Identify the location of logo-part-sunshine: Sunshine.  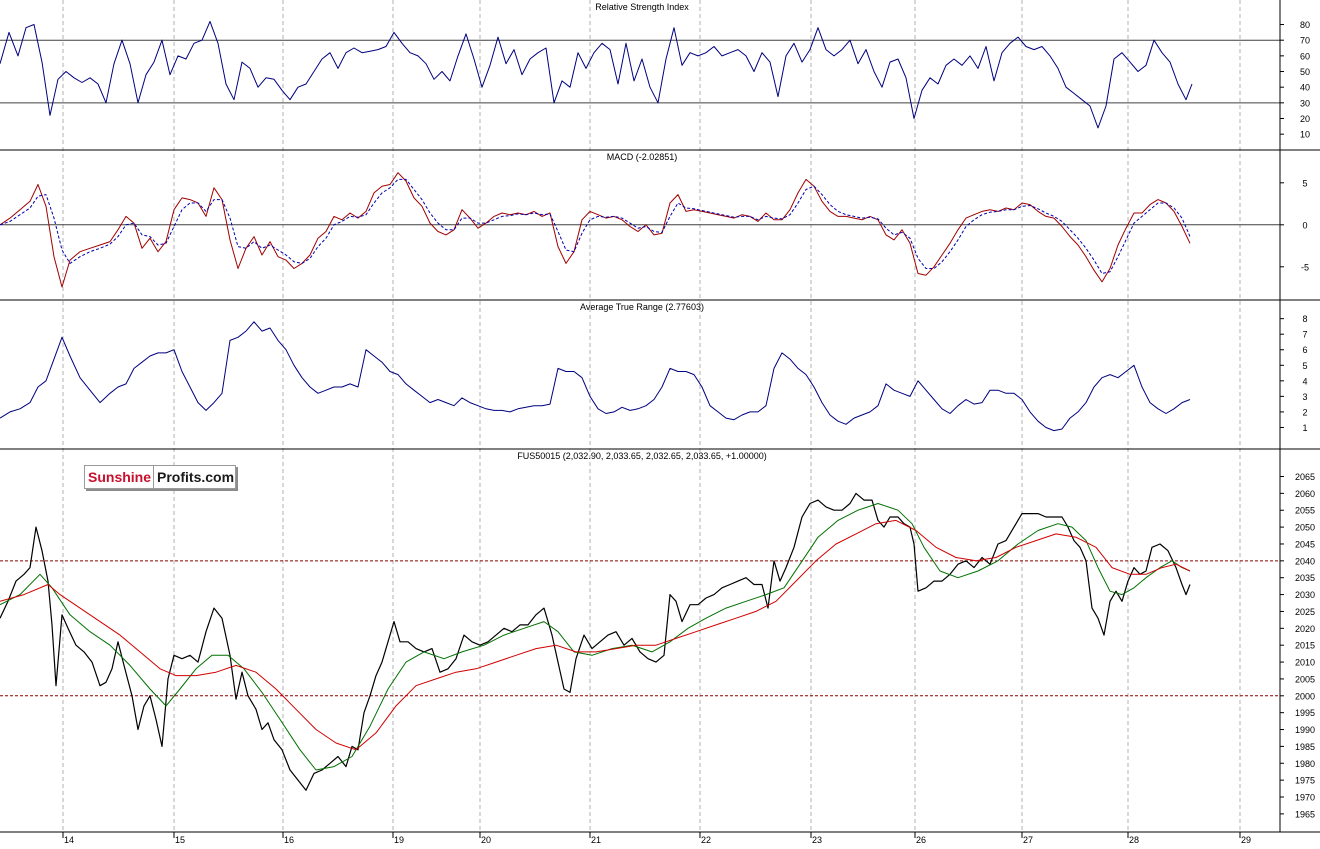
(120, 477).